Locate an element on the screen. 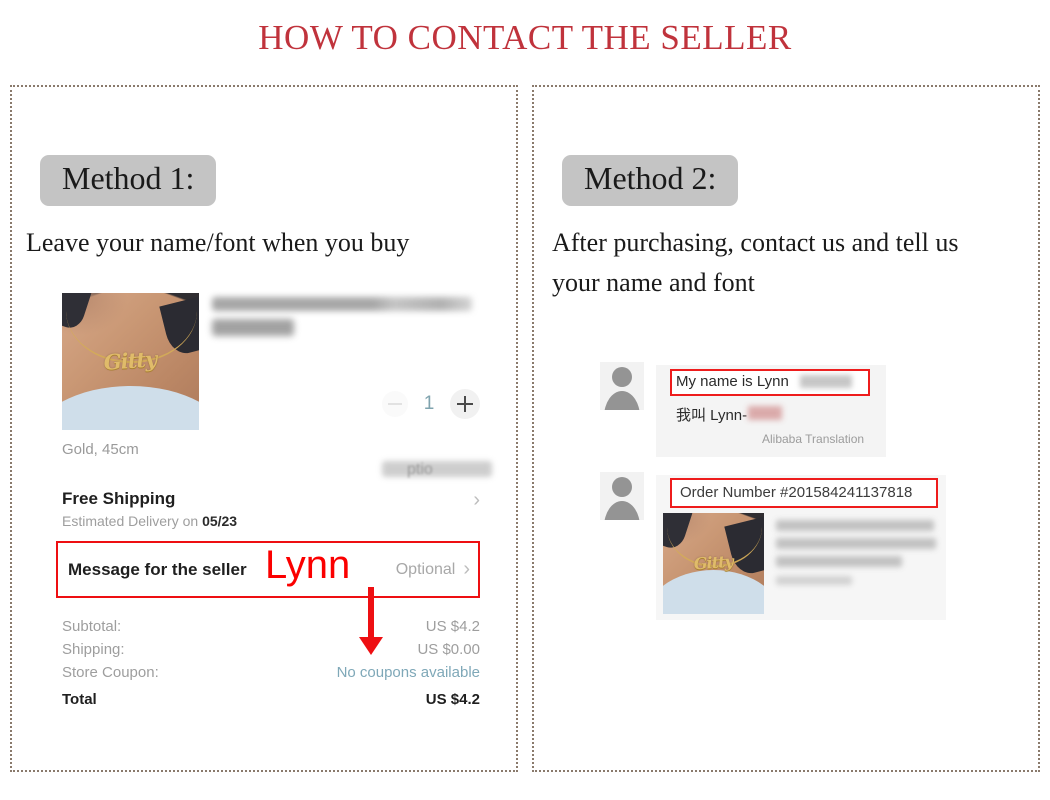  product-price-blurred is located at coordinates (253, 327).